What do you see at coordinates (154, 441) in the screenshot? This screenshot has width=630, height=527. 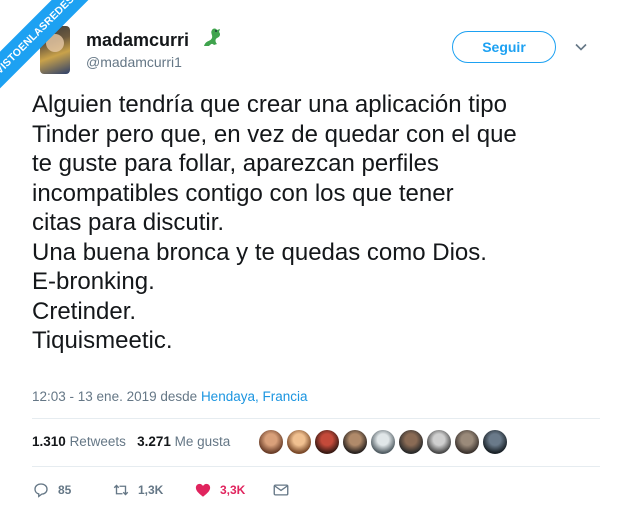 I see `likes-count: 3.271` at bounding box center [154, 441].